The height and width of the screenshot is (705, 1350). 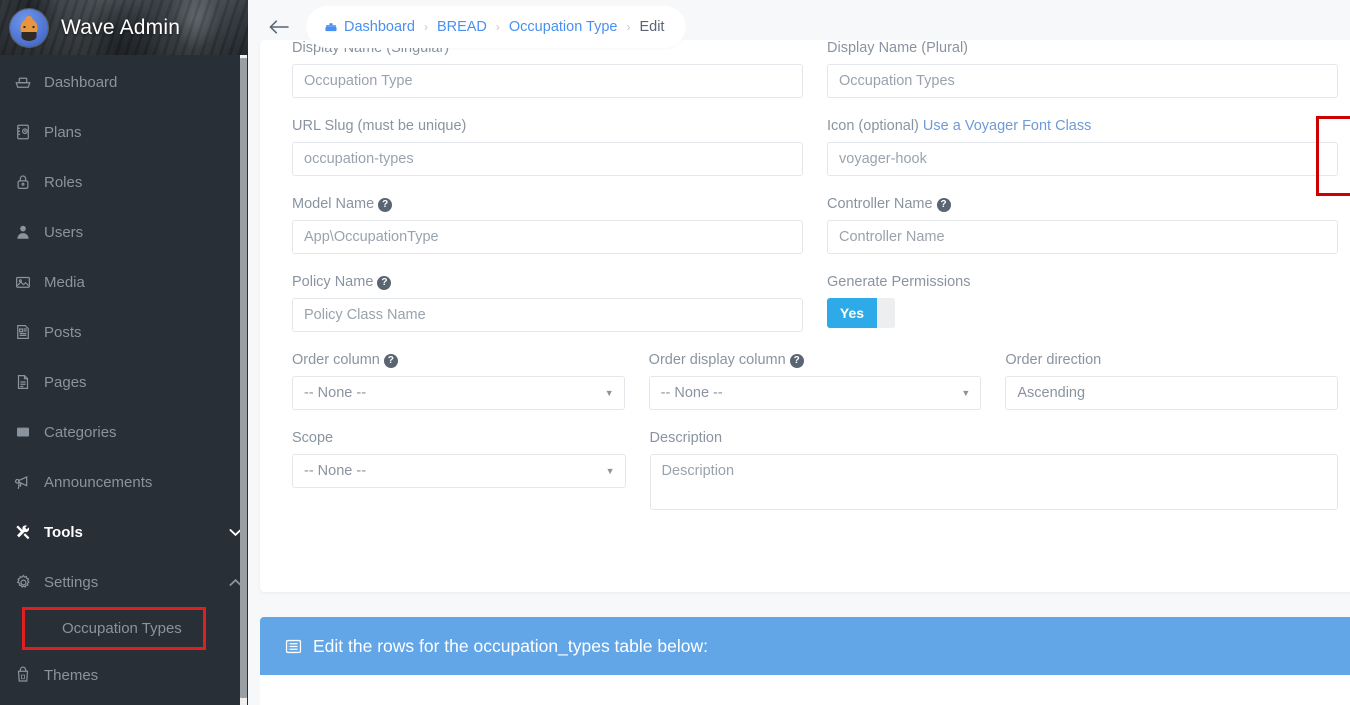 What do you see at coordinates (462, 27) in the screenshot?
I see `breadcrumb-item-bread: BREAD` at bounding box center [462, 27].